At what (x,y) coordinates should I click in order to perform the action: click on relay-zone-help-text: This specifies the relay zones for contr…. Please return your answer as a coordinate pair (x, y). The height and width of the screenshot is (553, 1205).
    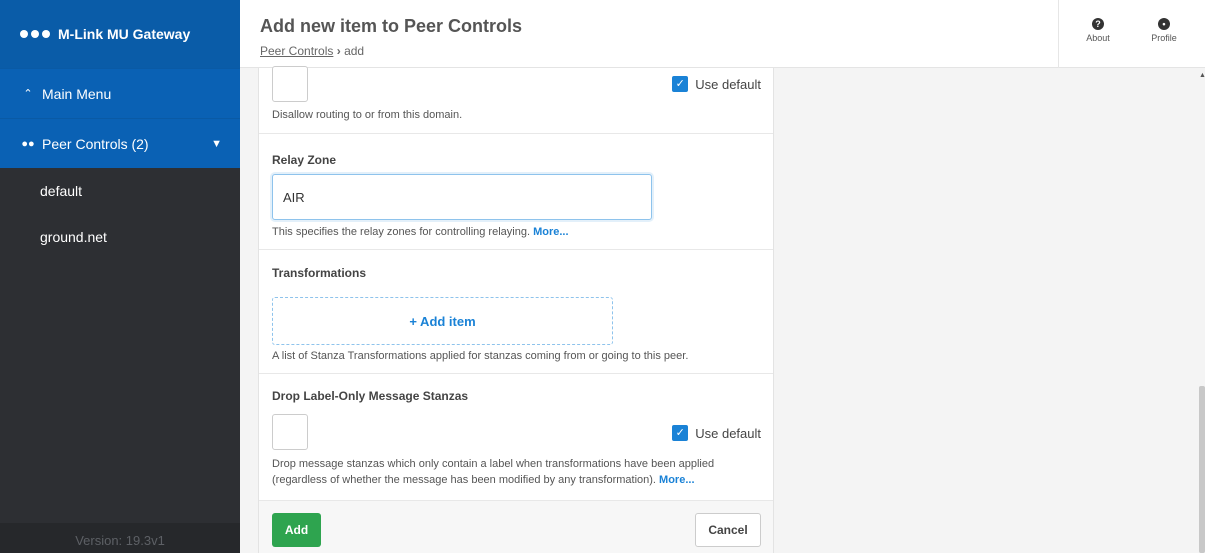
    Looking at the image, I should click on (401, 232).